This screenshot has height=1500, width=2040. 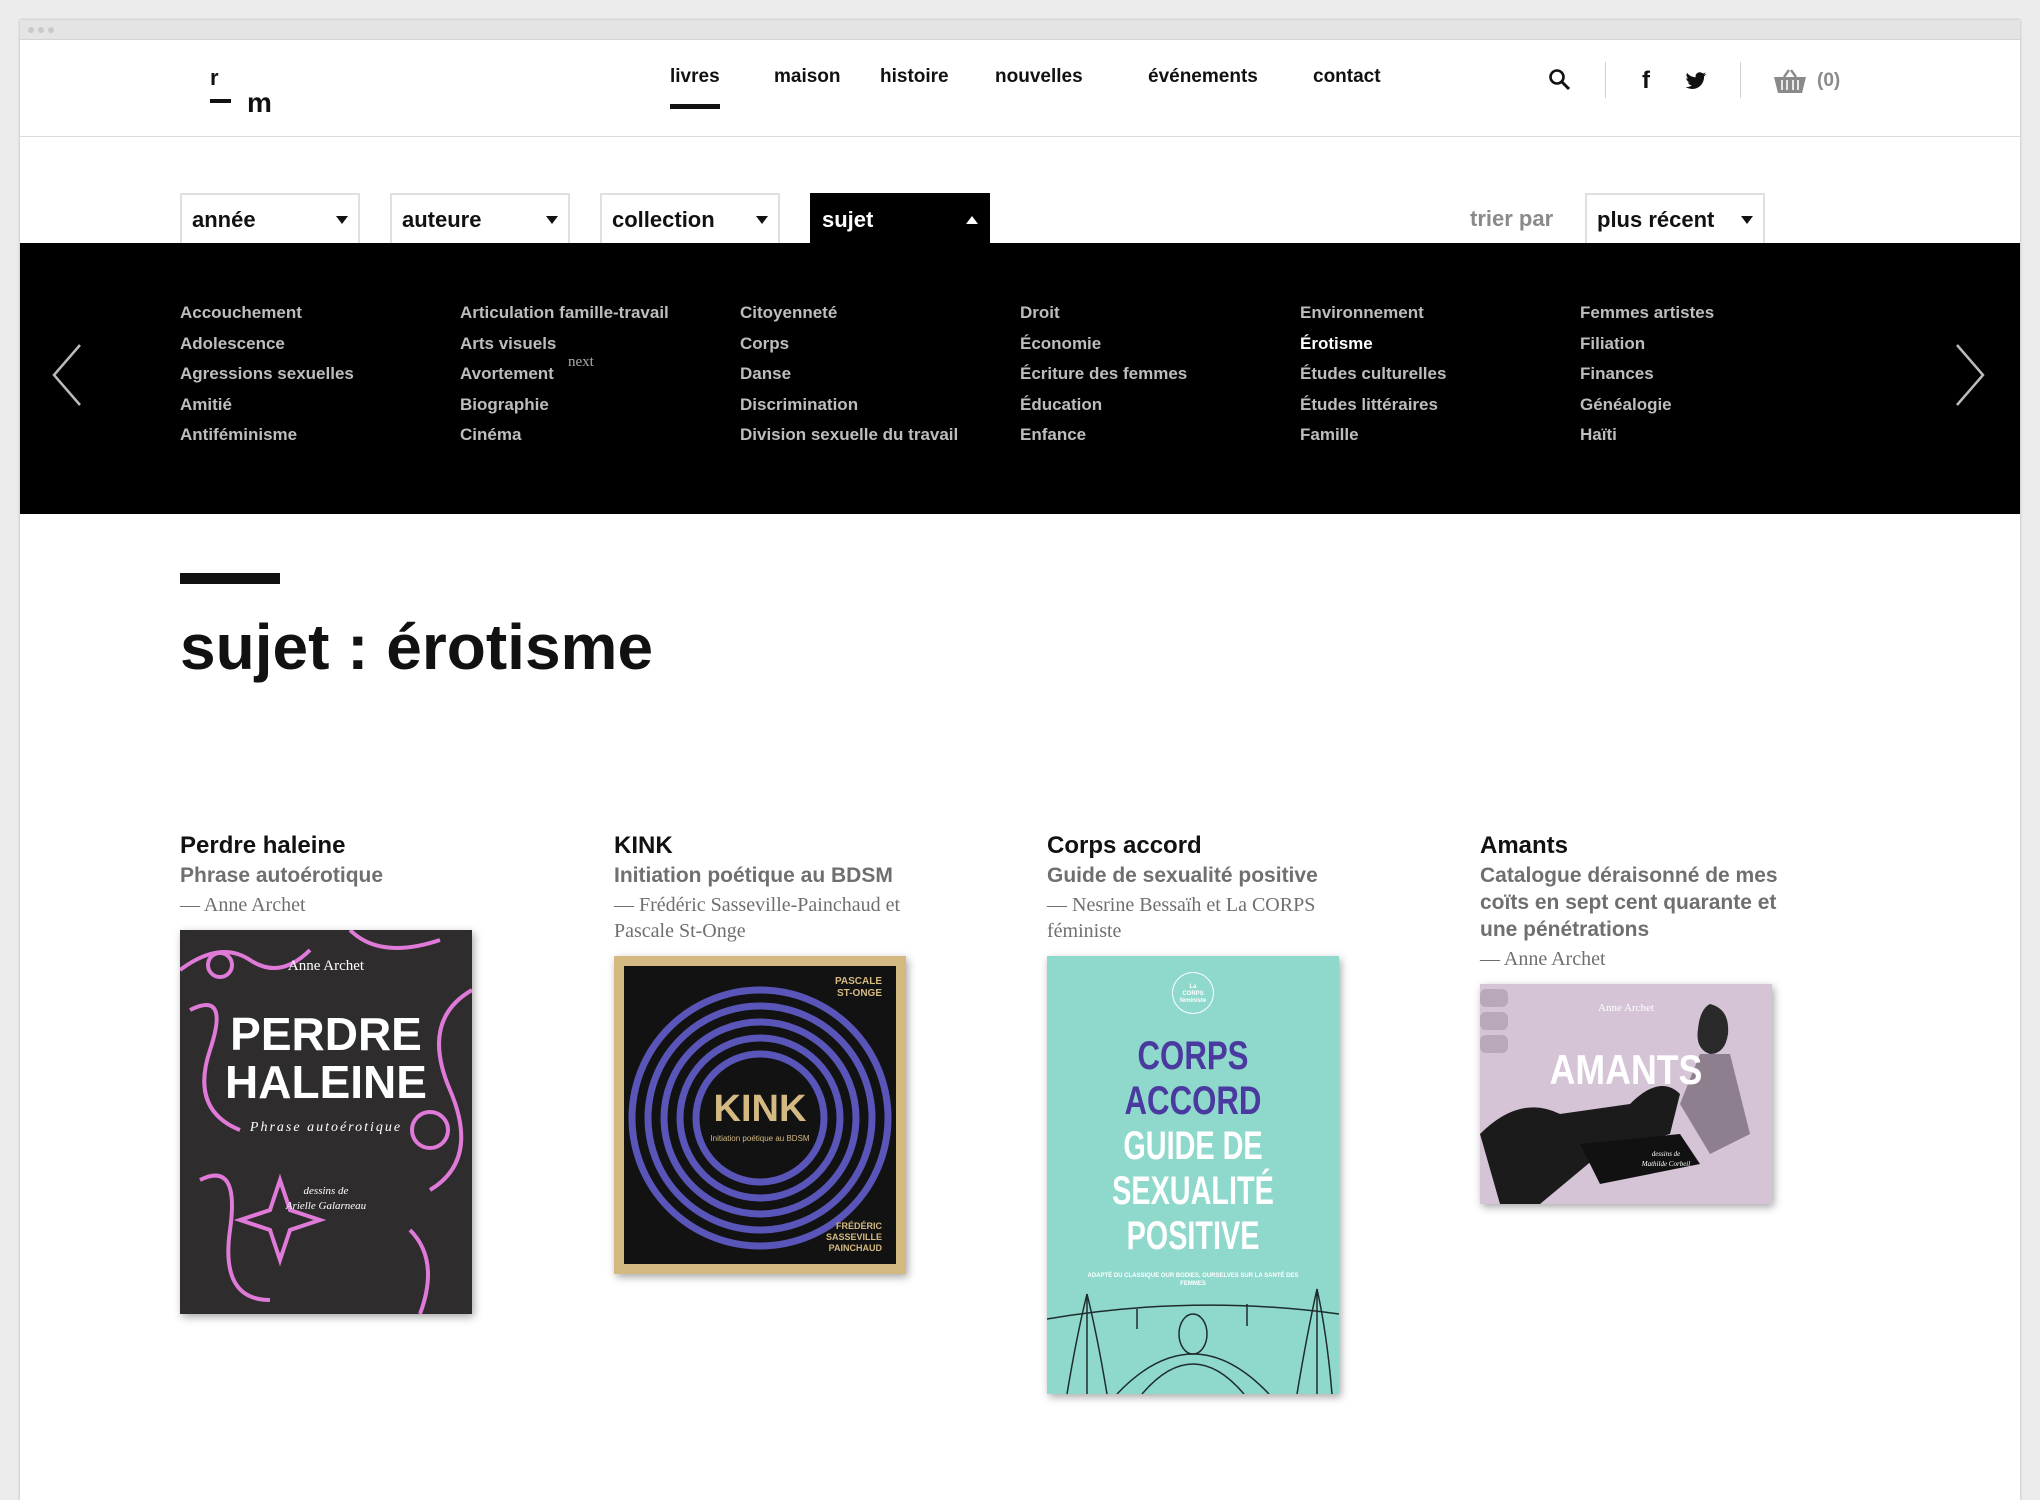 What do you see at coordinates (1193, 987) in the screenshot?
I see `badge-line: La` at bounding box center [1193, 987].